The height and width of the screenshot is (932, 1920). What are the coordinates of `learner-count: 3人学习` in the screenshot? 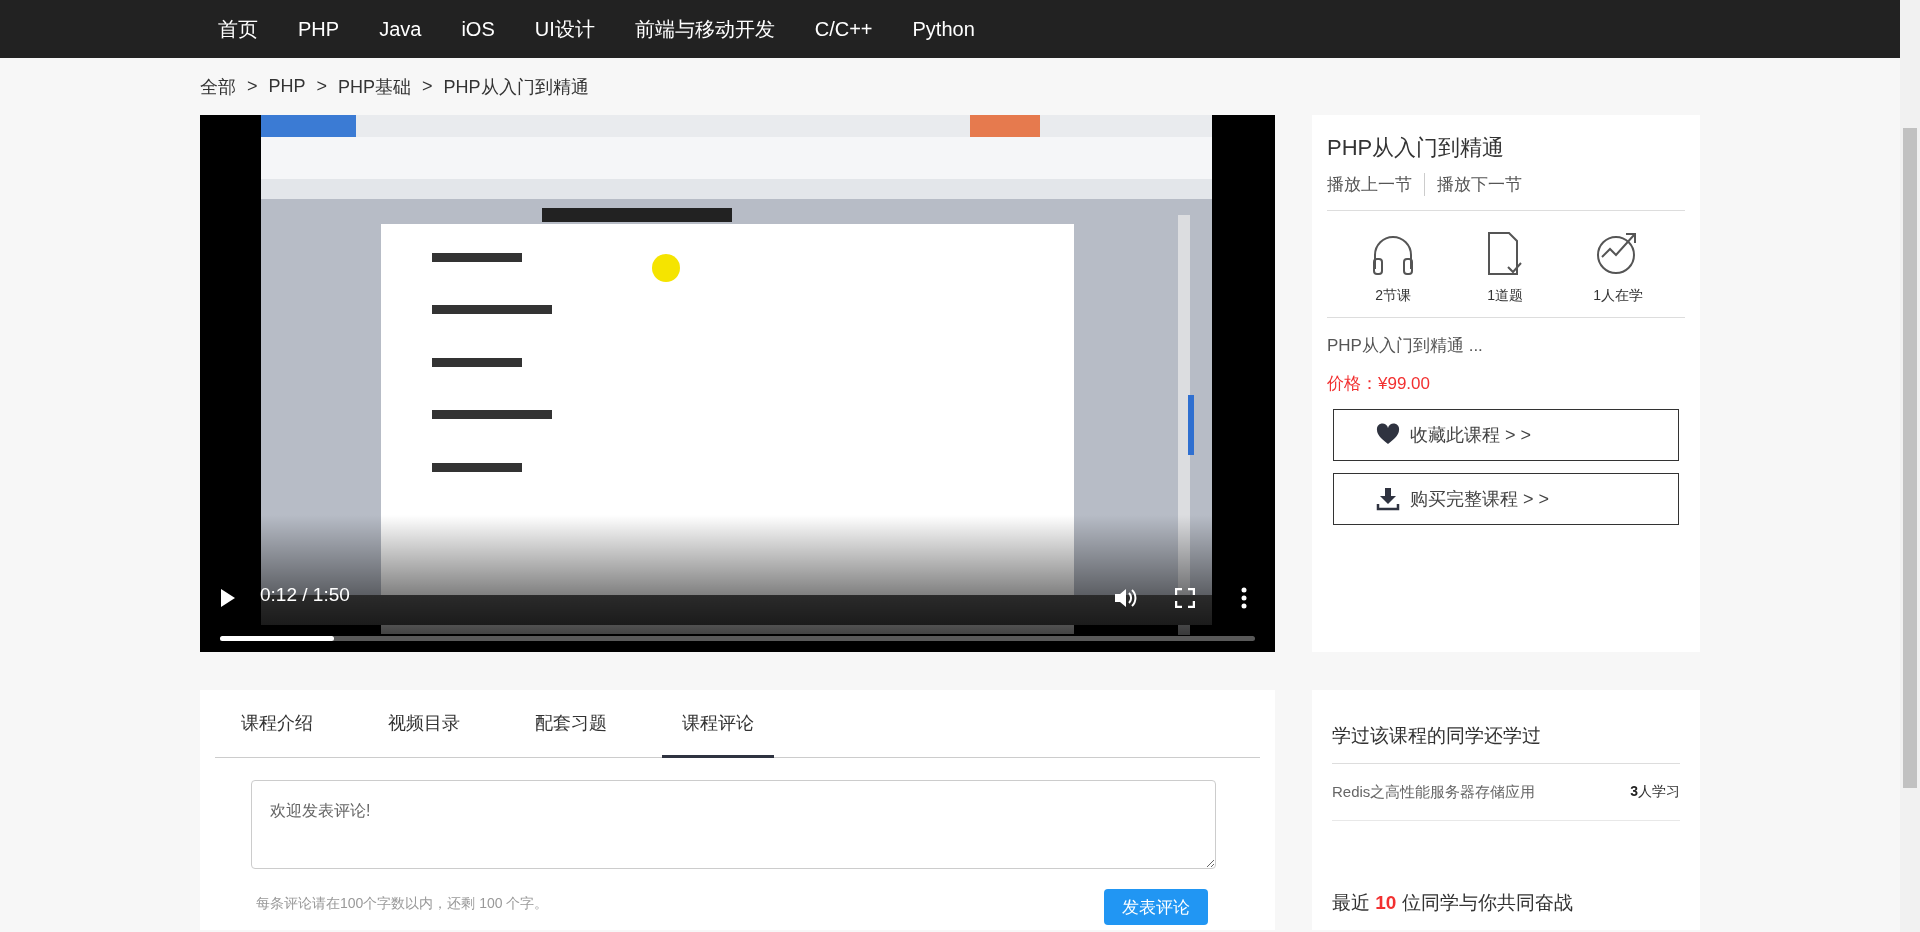 It's located at (1655, 792).